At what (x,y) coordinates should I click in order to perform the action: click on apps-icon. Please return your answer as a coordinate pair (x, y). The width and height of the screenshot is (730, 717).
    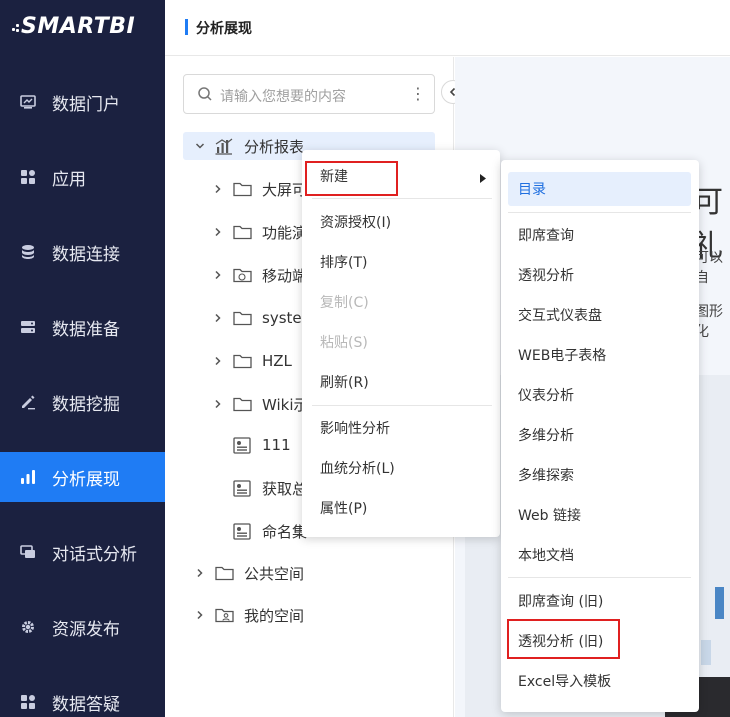
    Looking at the image, I should click on (28, 177).